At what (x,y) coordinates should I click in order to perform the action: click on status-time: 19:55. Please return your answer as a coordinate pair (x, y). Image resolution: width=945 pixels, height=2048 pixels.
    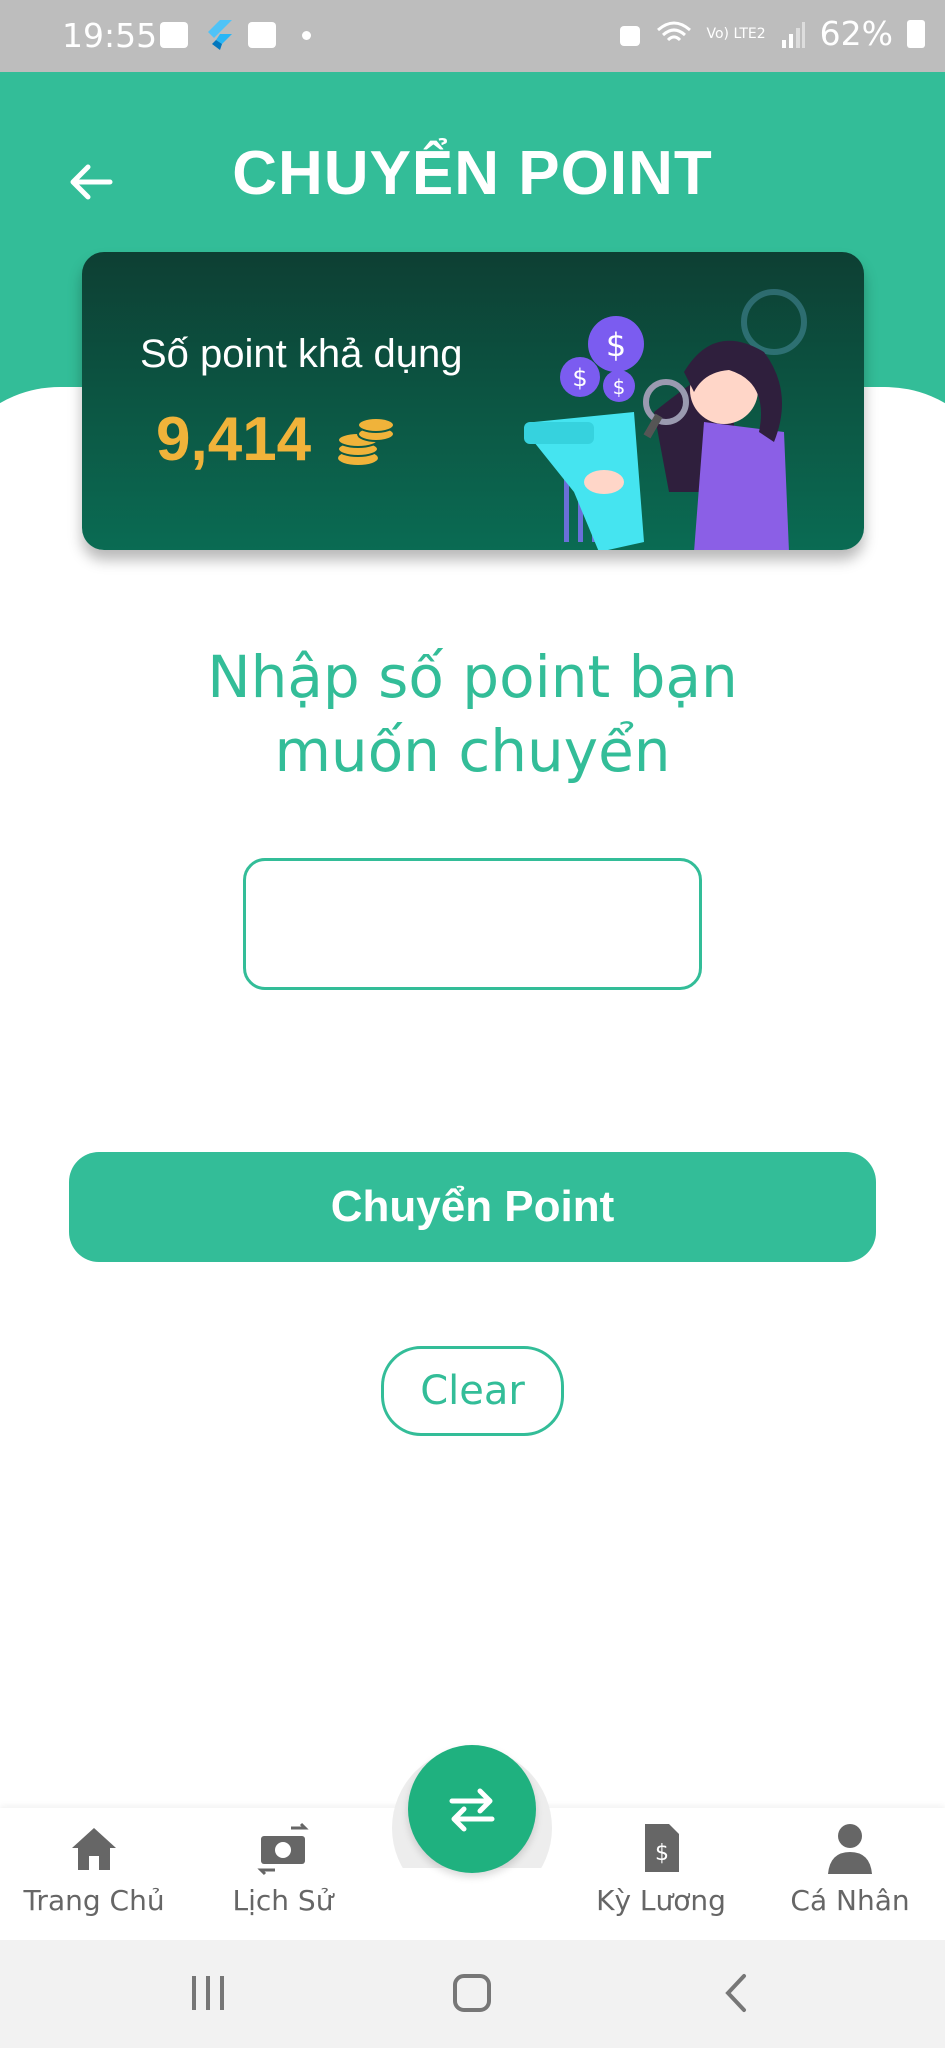
    Looking at the image, I should click on (110, 35).